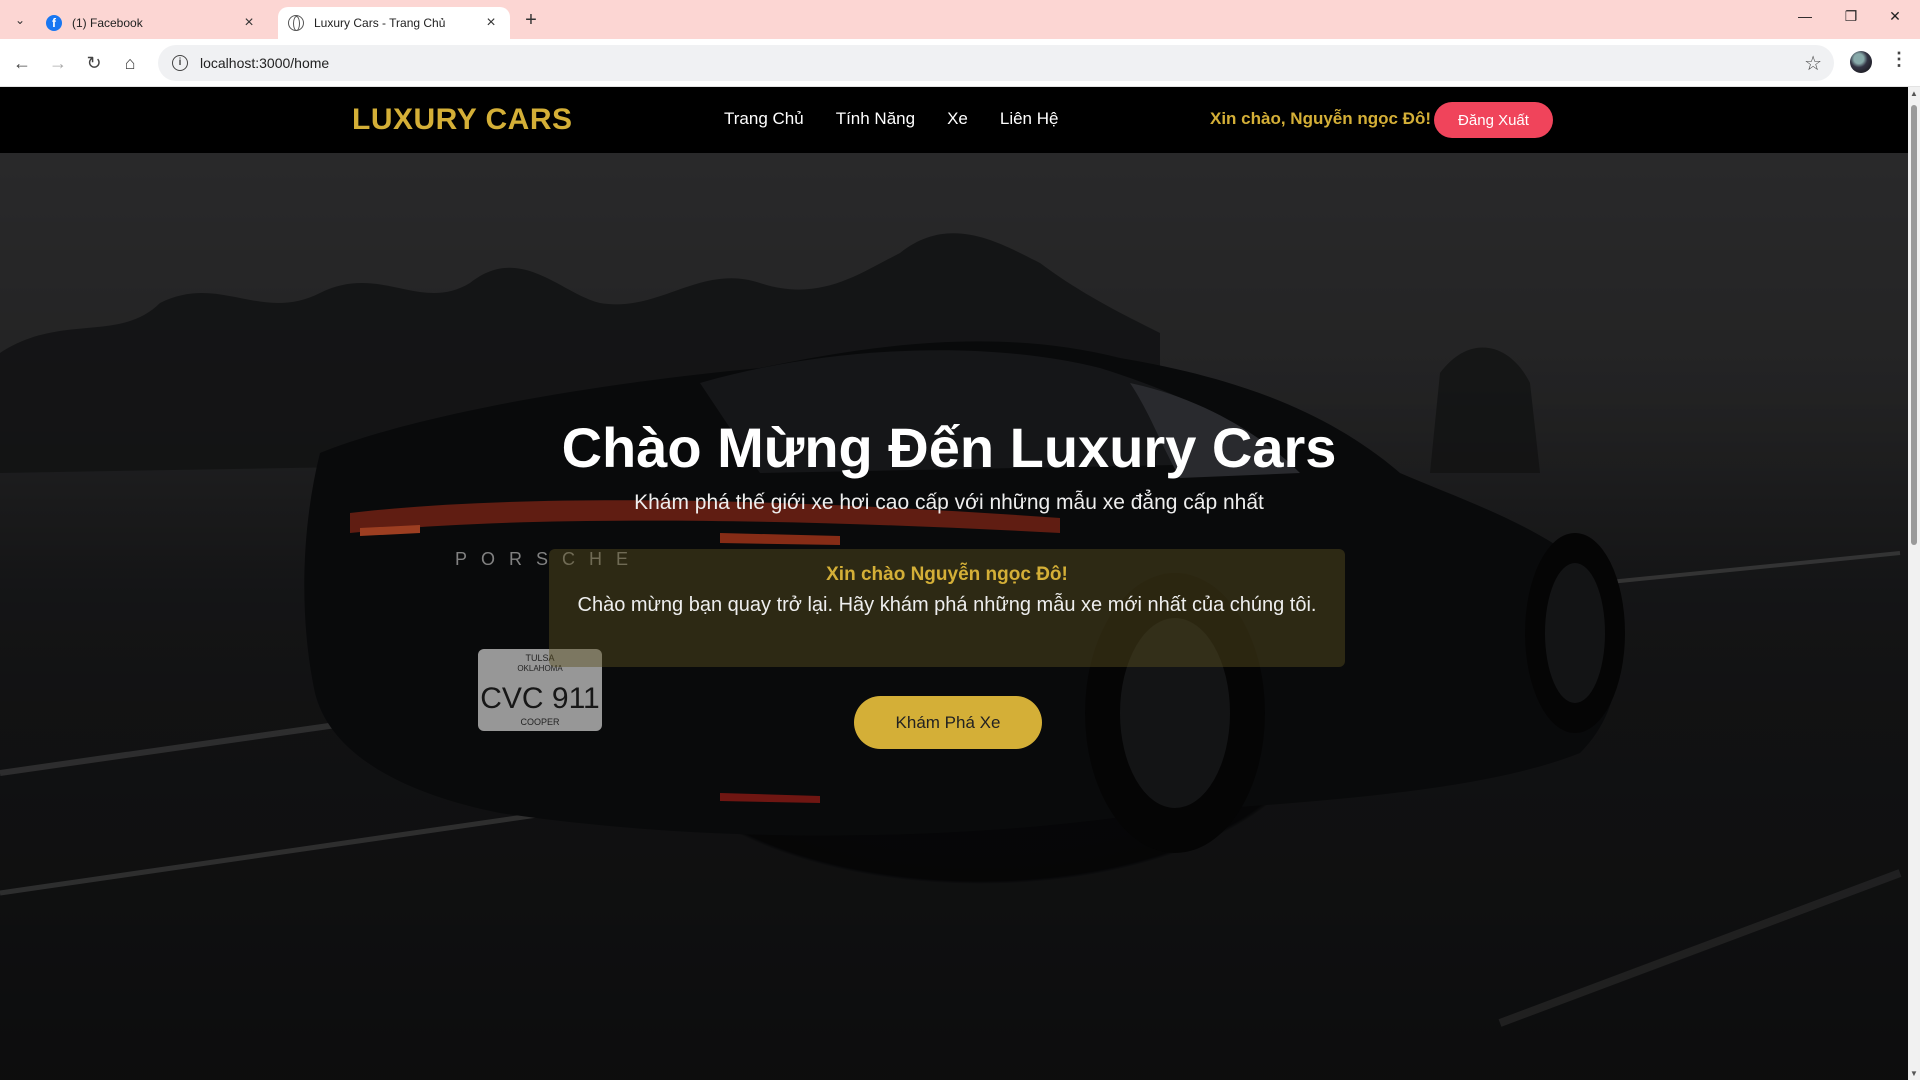 The height and width of the screenshot is (1080, 1920). What do you see at coordinates (54, 23) in the screenshot?
I see `facebook-icon: f` at bounding box center [54, 23].